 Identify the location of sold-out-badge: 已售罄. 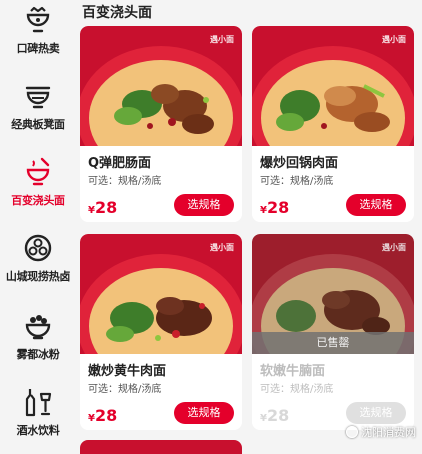
(333, 343).